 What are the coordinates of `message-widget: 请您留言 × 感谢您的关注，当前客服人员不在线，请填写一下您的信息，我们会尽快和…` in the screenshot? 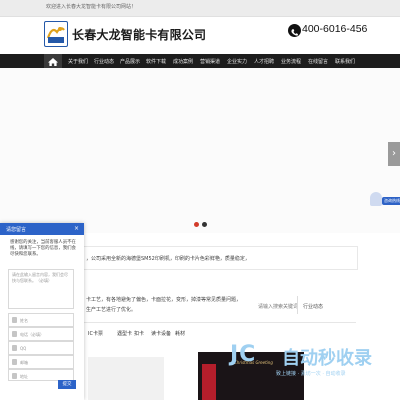 It's located at (42, 311).